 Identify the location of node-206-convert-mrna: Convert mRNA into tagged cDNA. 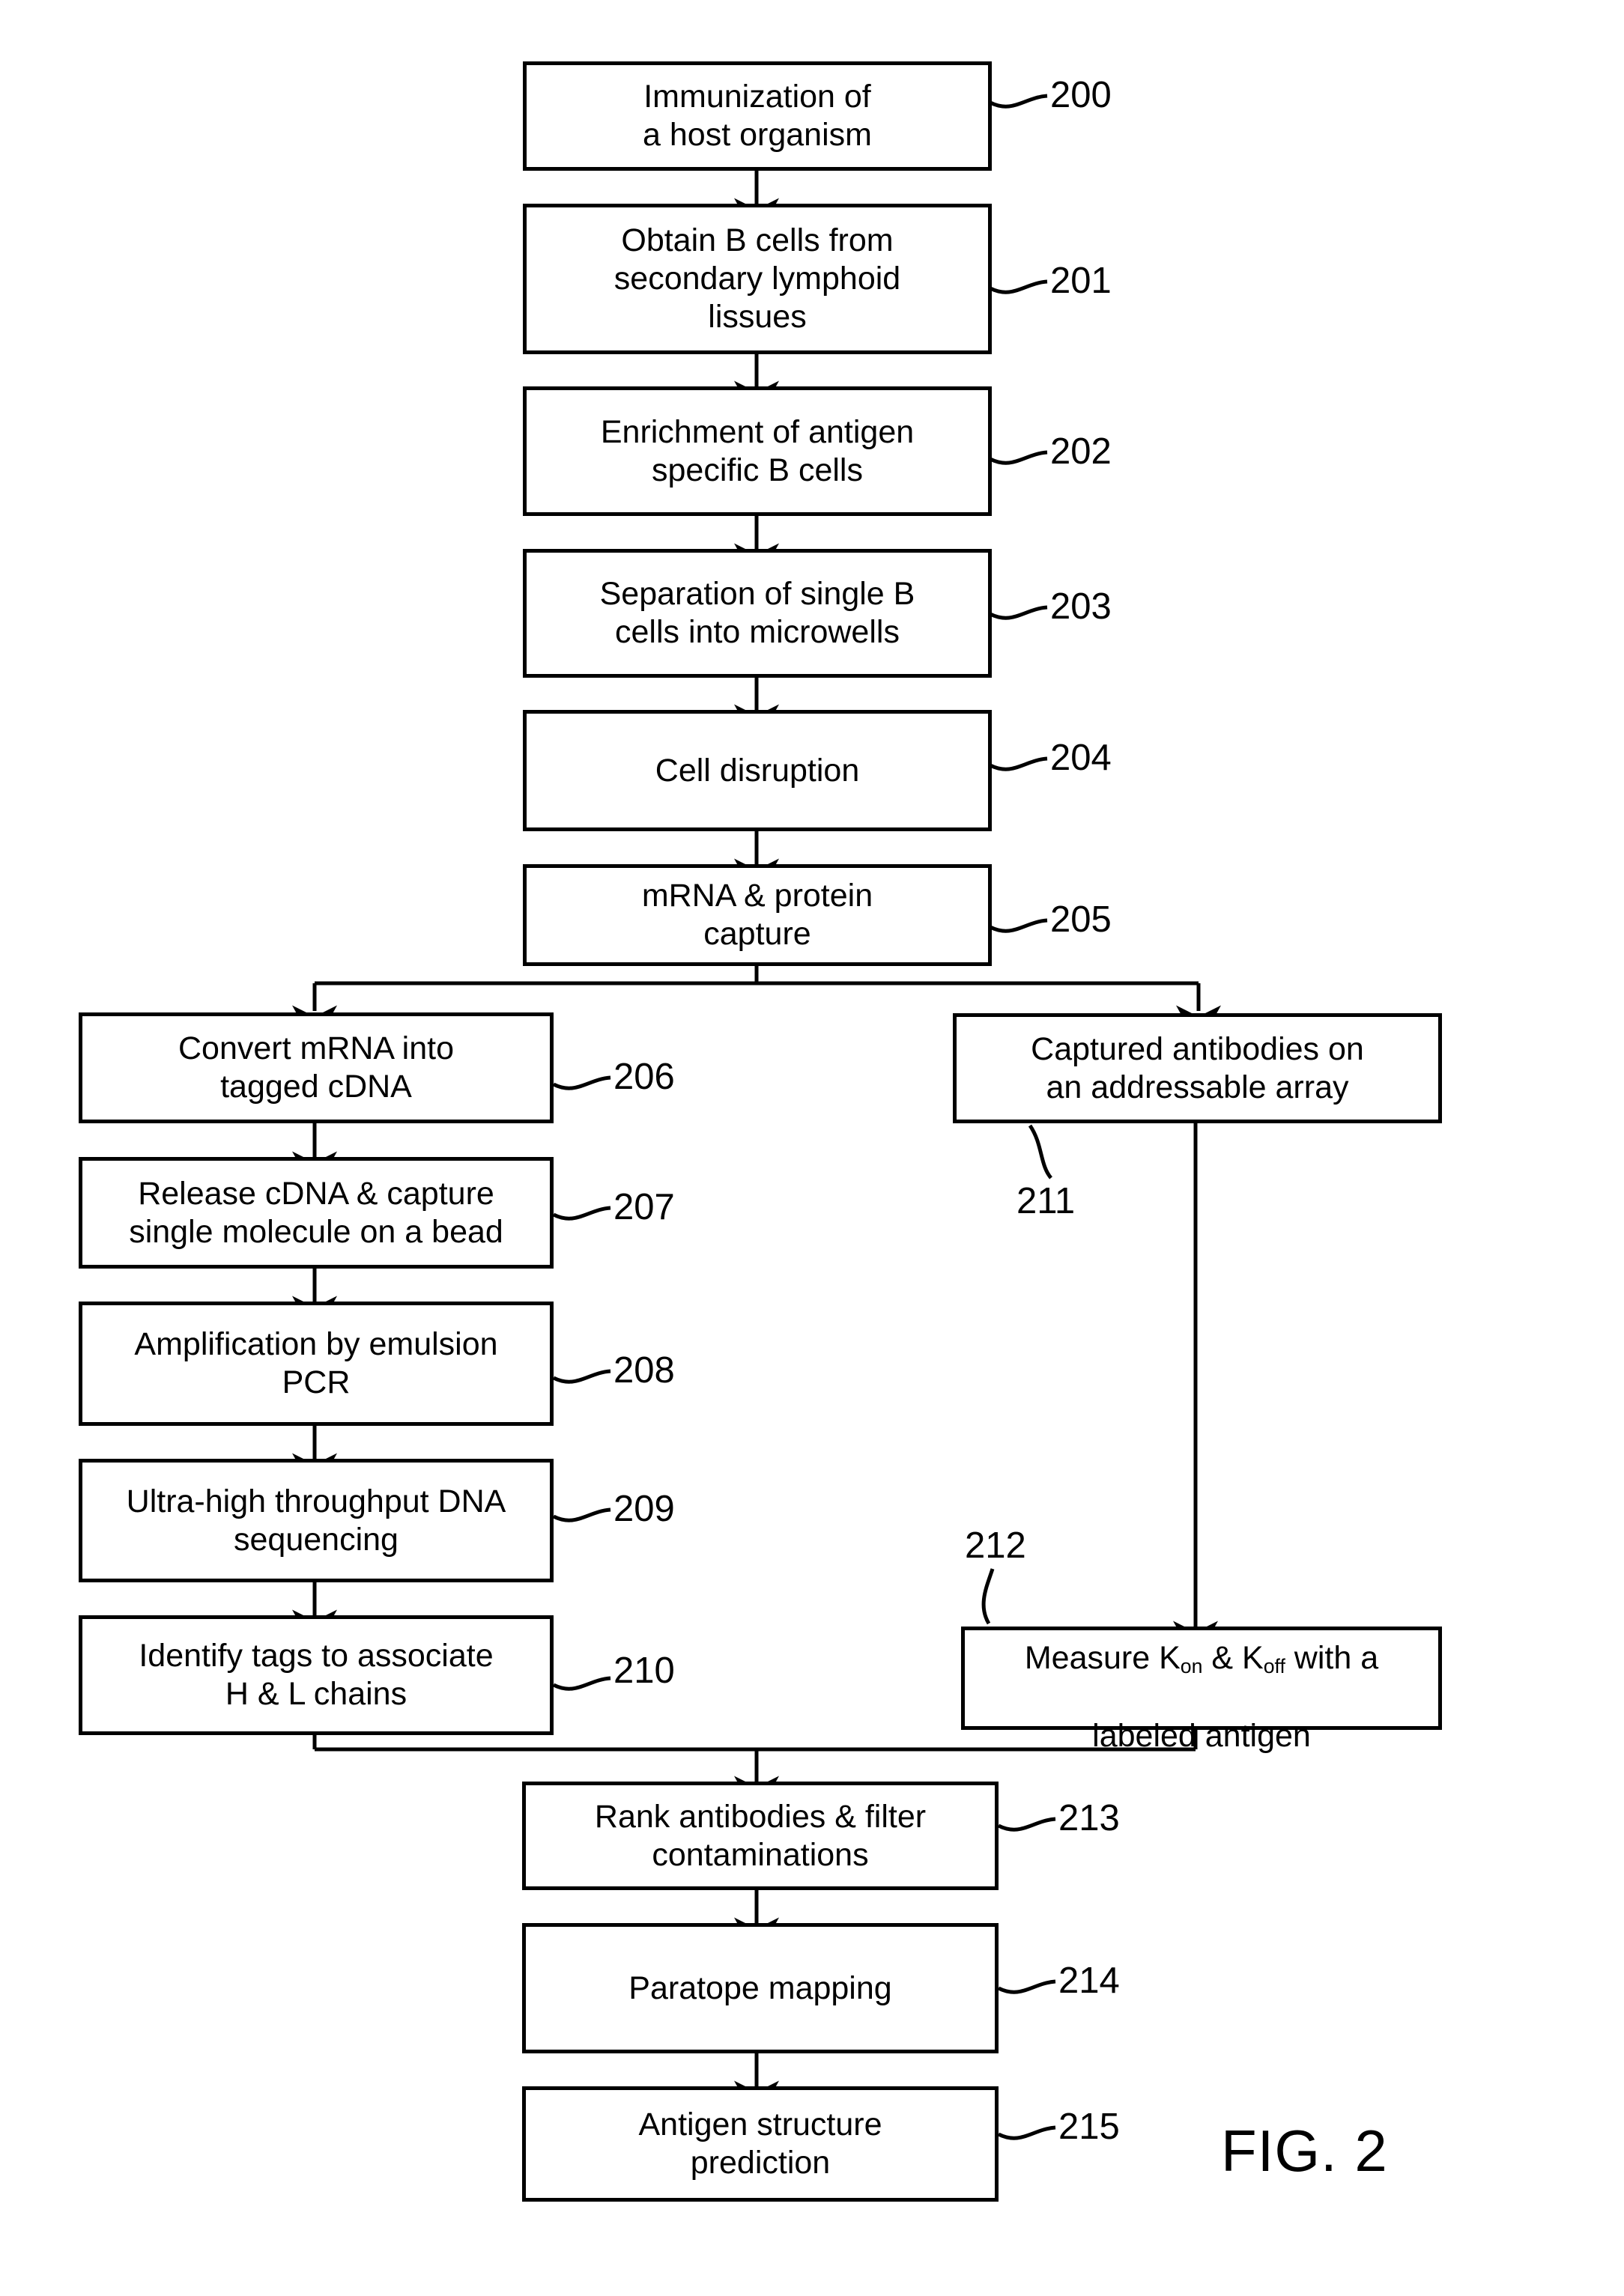
(316, 1067).